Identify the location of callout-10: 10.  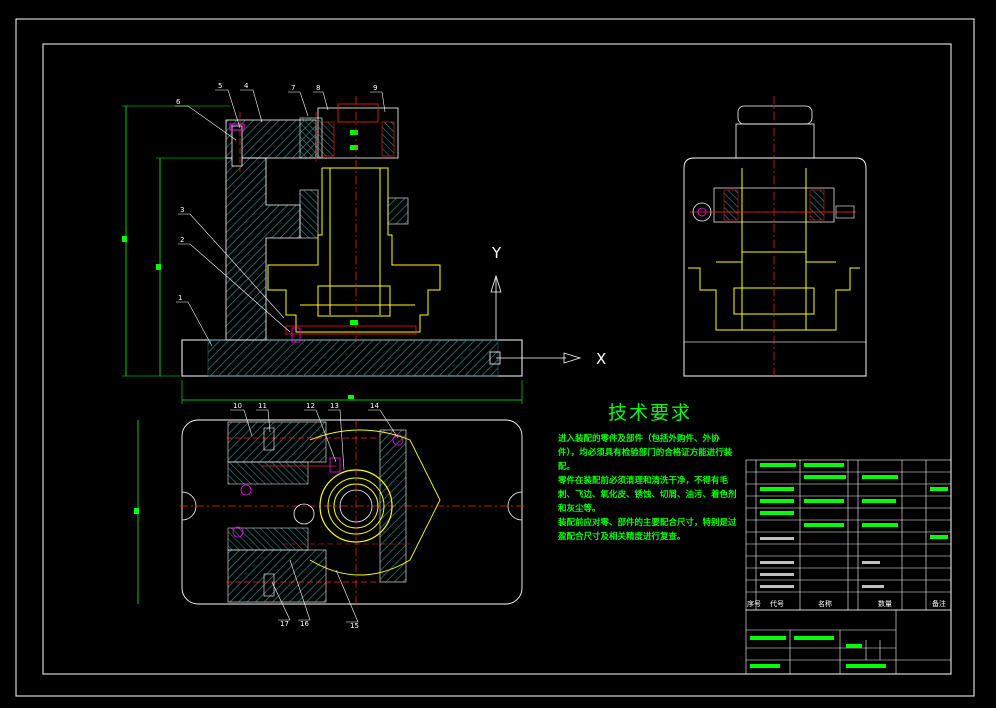
(237, 406).